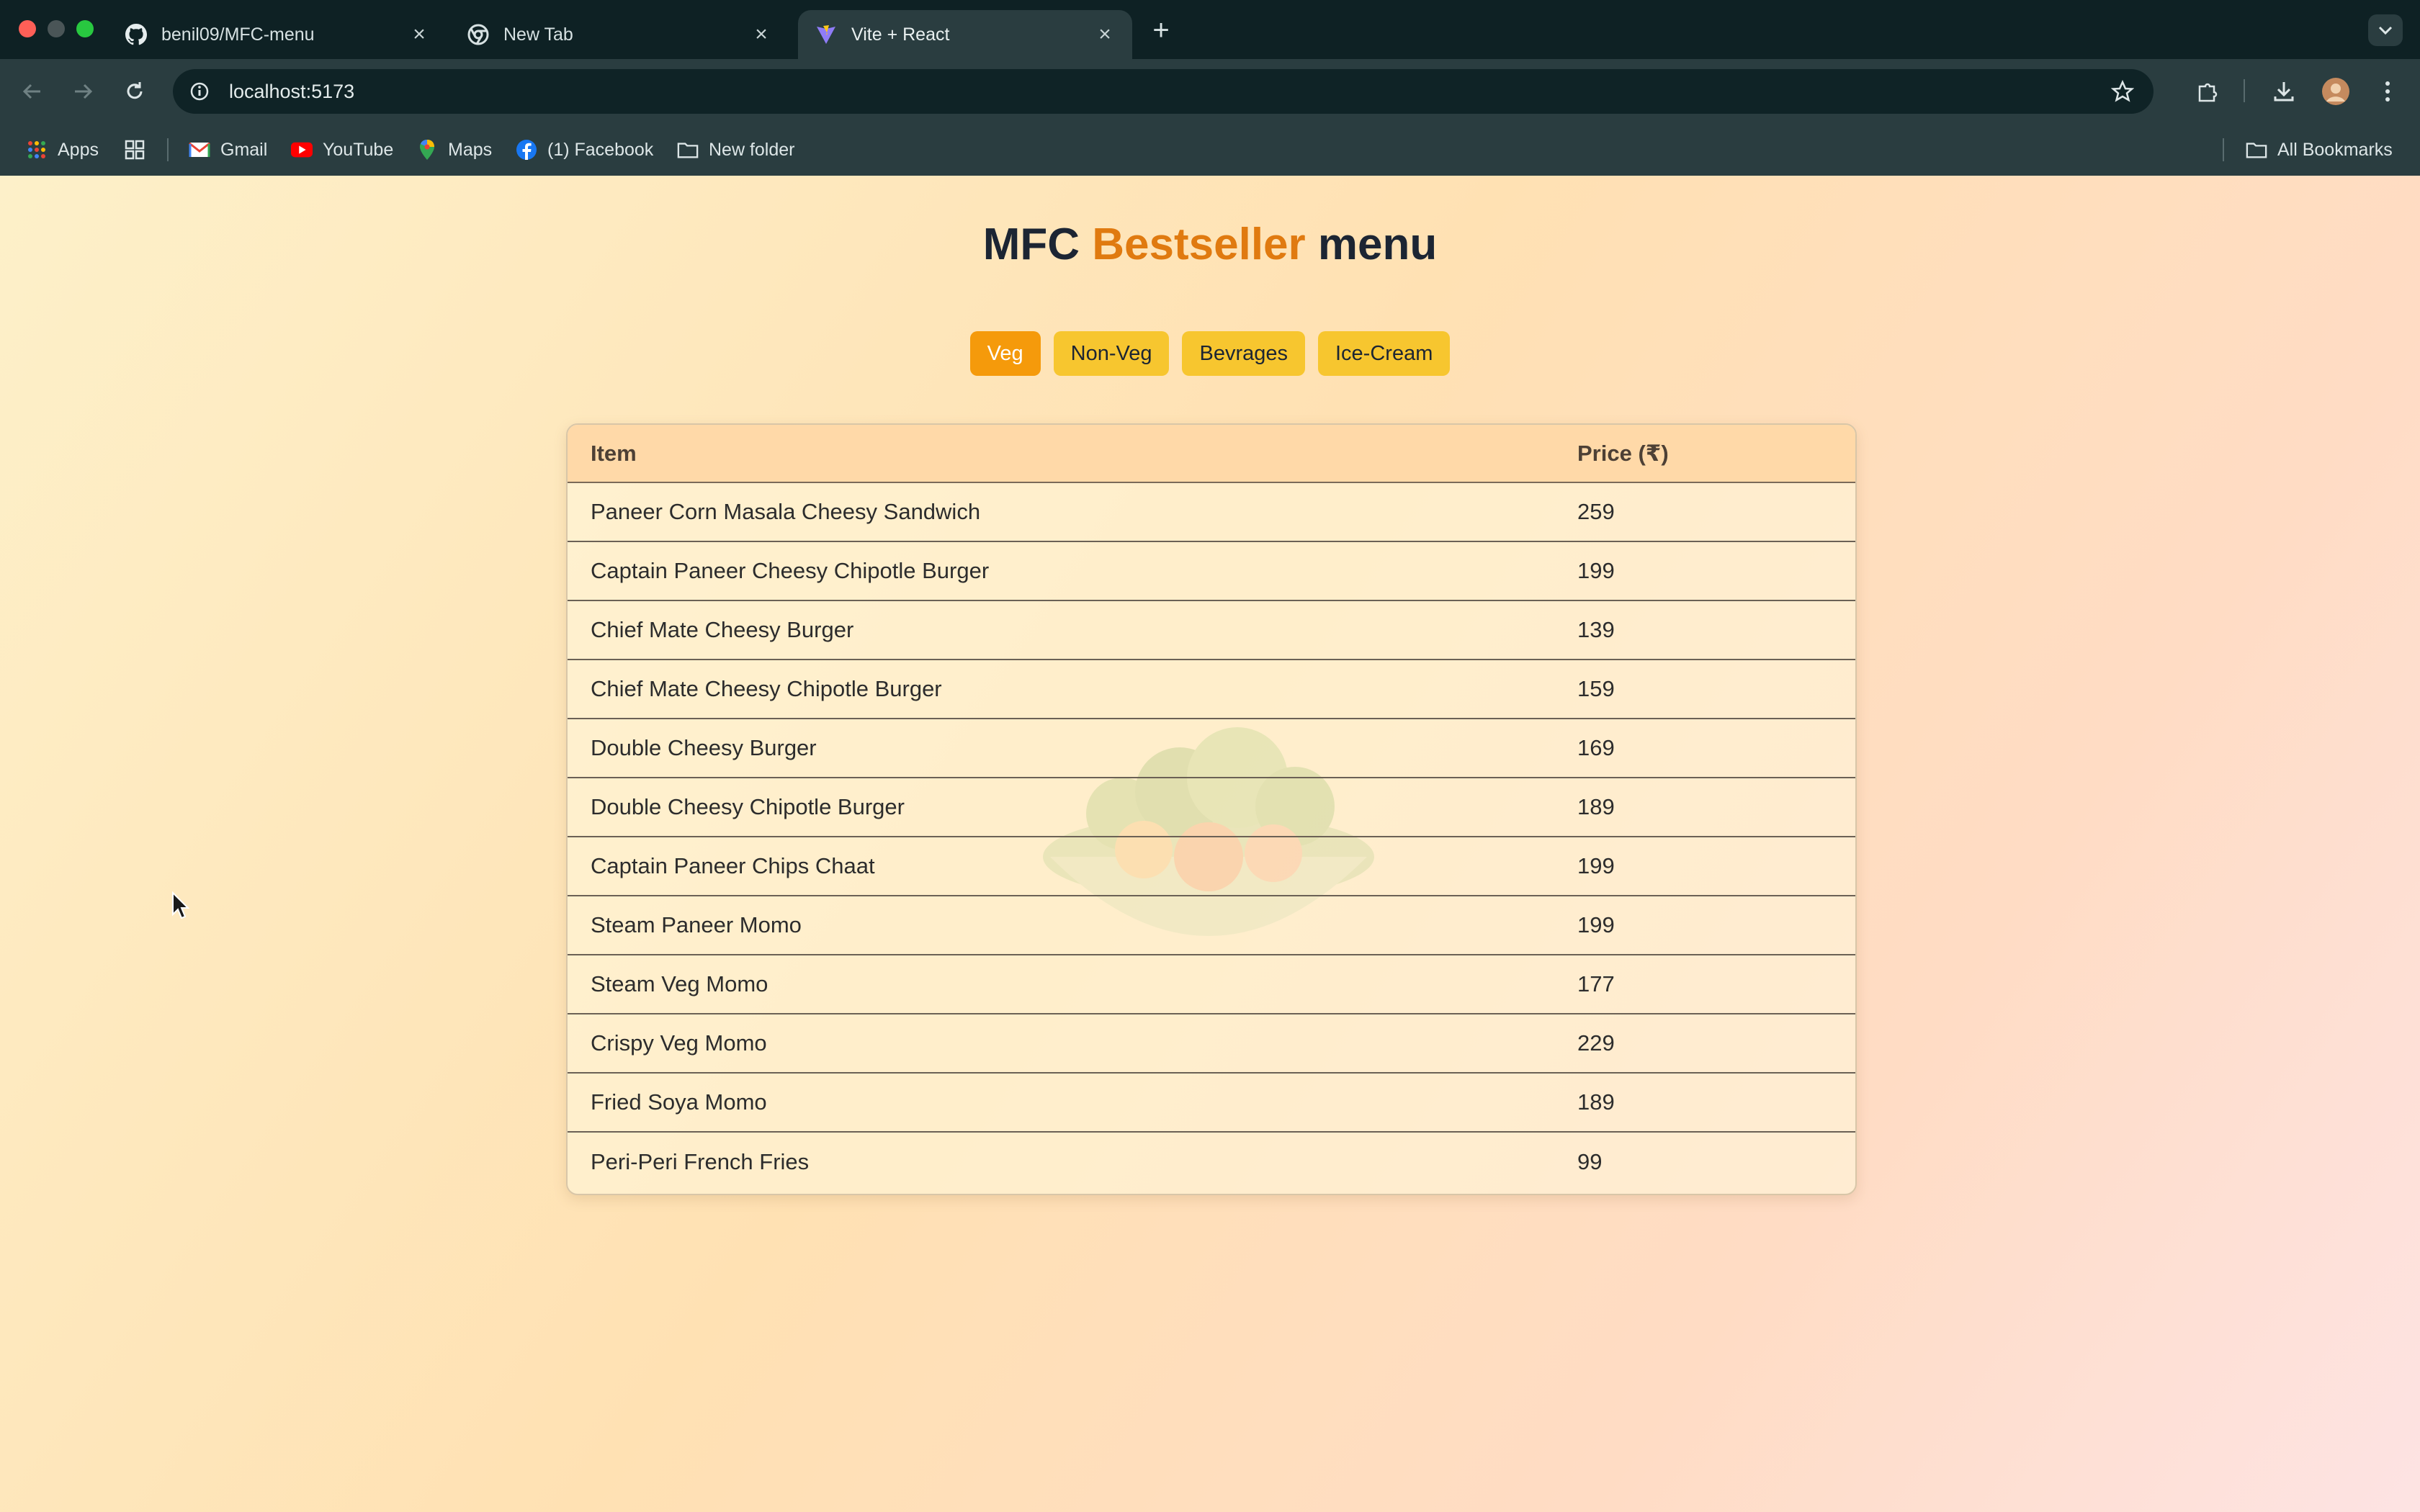 Image resolution: width=2420 pixels, height=1512 pixels. What do you see at coordinates (82, 91) in the screenshot?
I see `forward-button` at bounding box center [82, 91].